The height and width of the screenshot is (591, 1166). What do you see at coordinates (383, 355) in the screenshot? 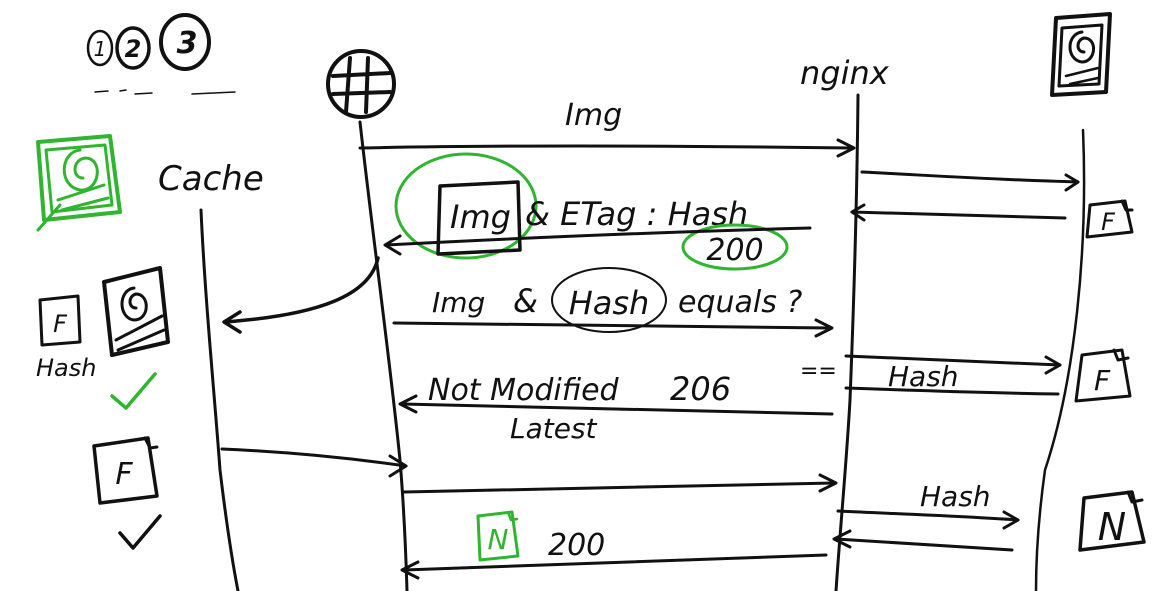
I see `browser-lifeline` at bounding box center [383, 355].